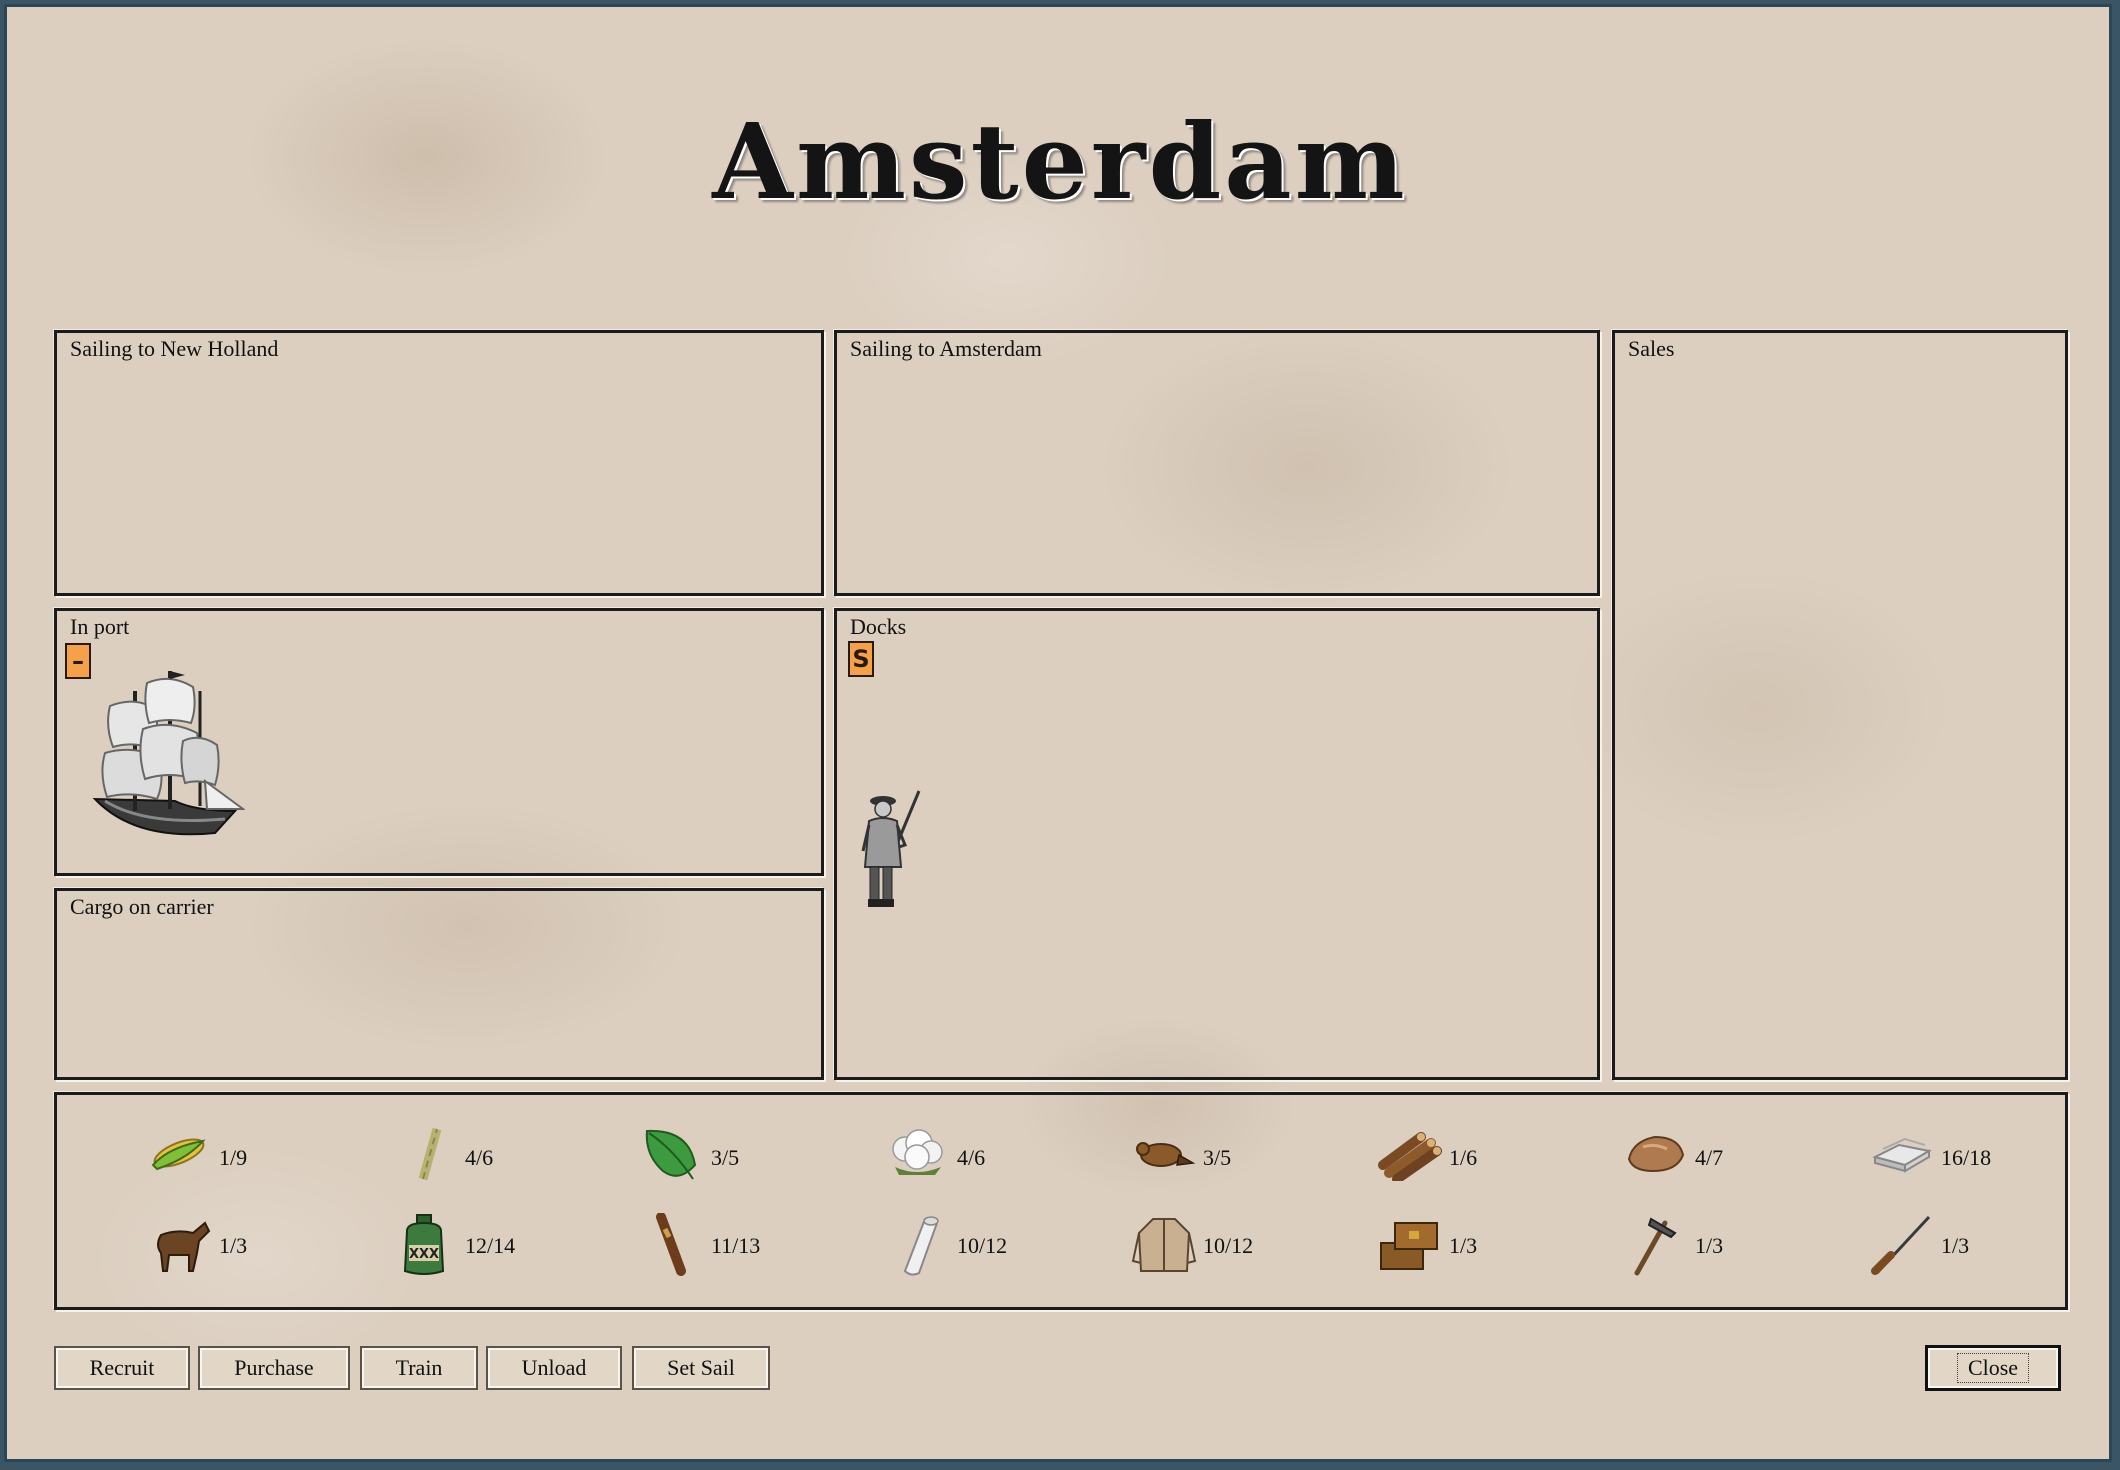  Describe the element at coordinates (274, 1368) in the screenshot. I see `purchase-button: Purchase` at that location.